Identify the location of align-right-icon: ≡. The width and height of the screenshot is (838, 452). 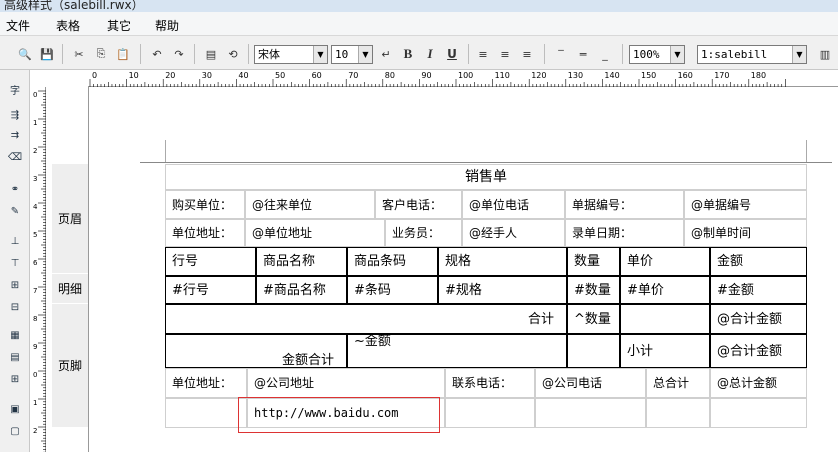
(527, 54).